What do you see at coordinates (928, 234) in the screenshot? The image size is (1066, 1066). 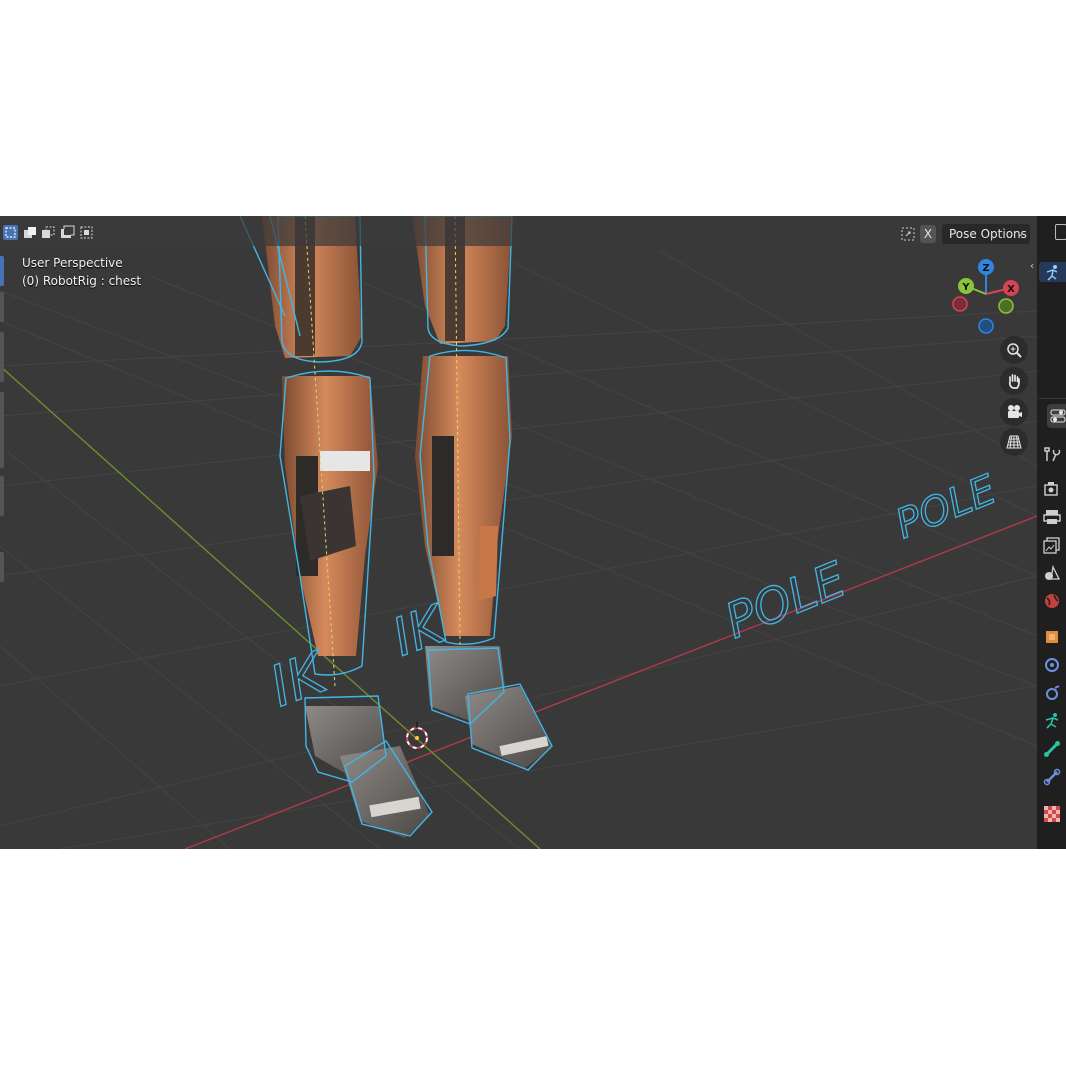 I see `x-mirror-toggle: X` at bounding box center [928, 234].